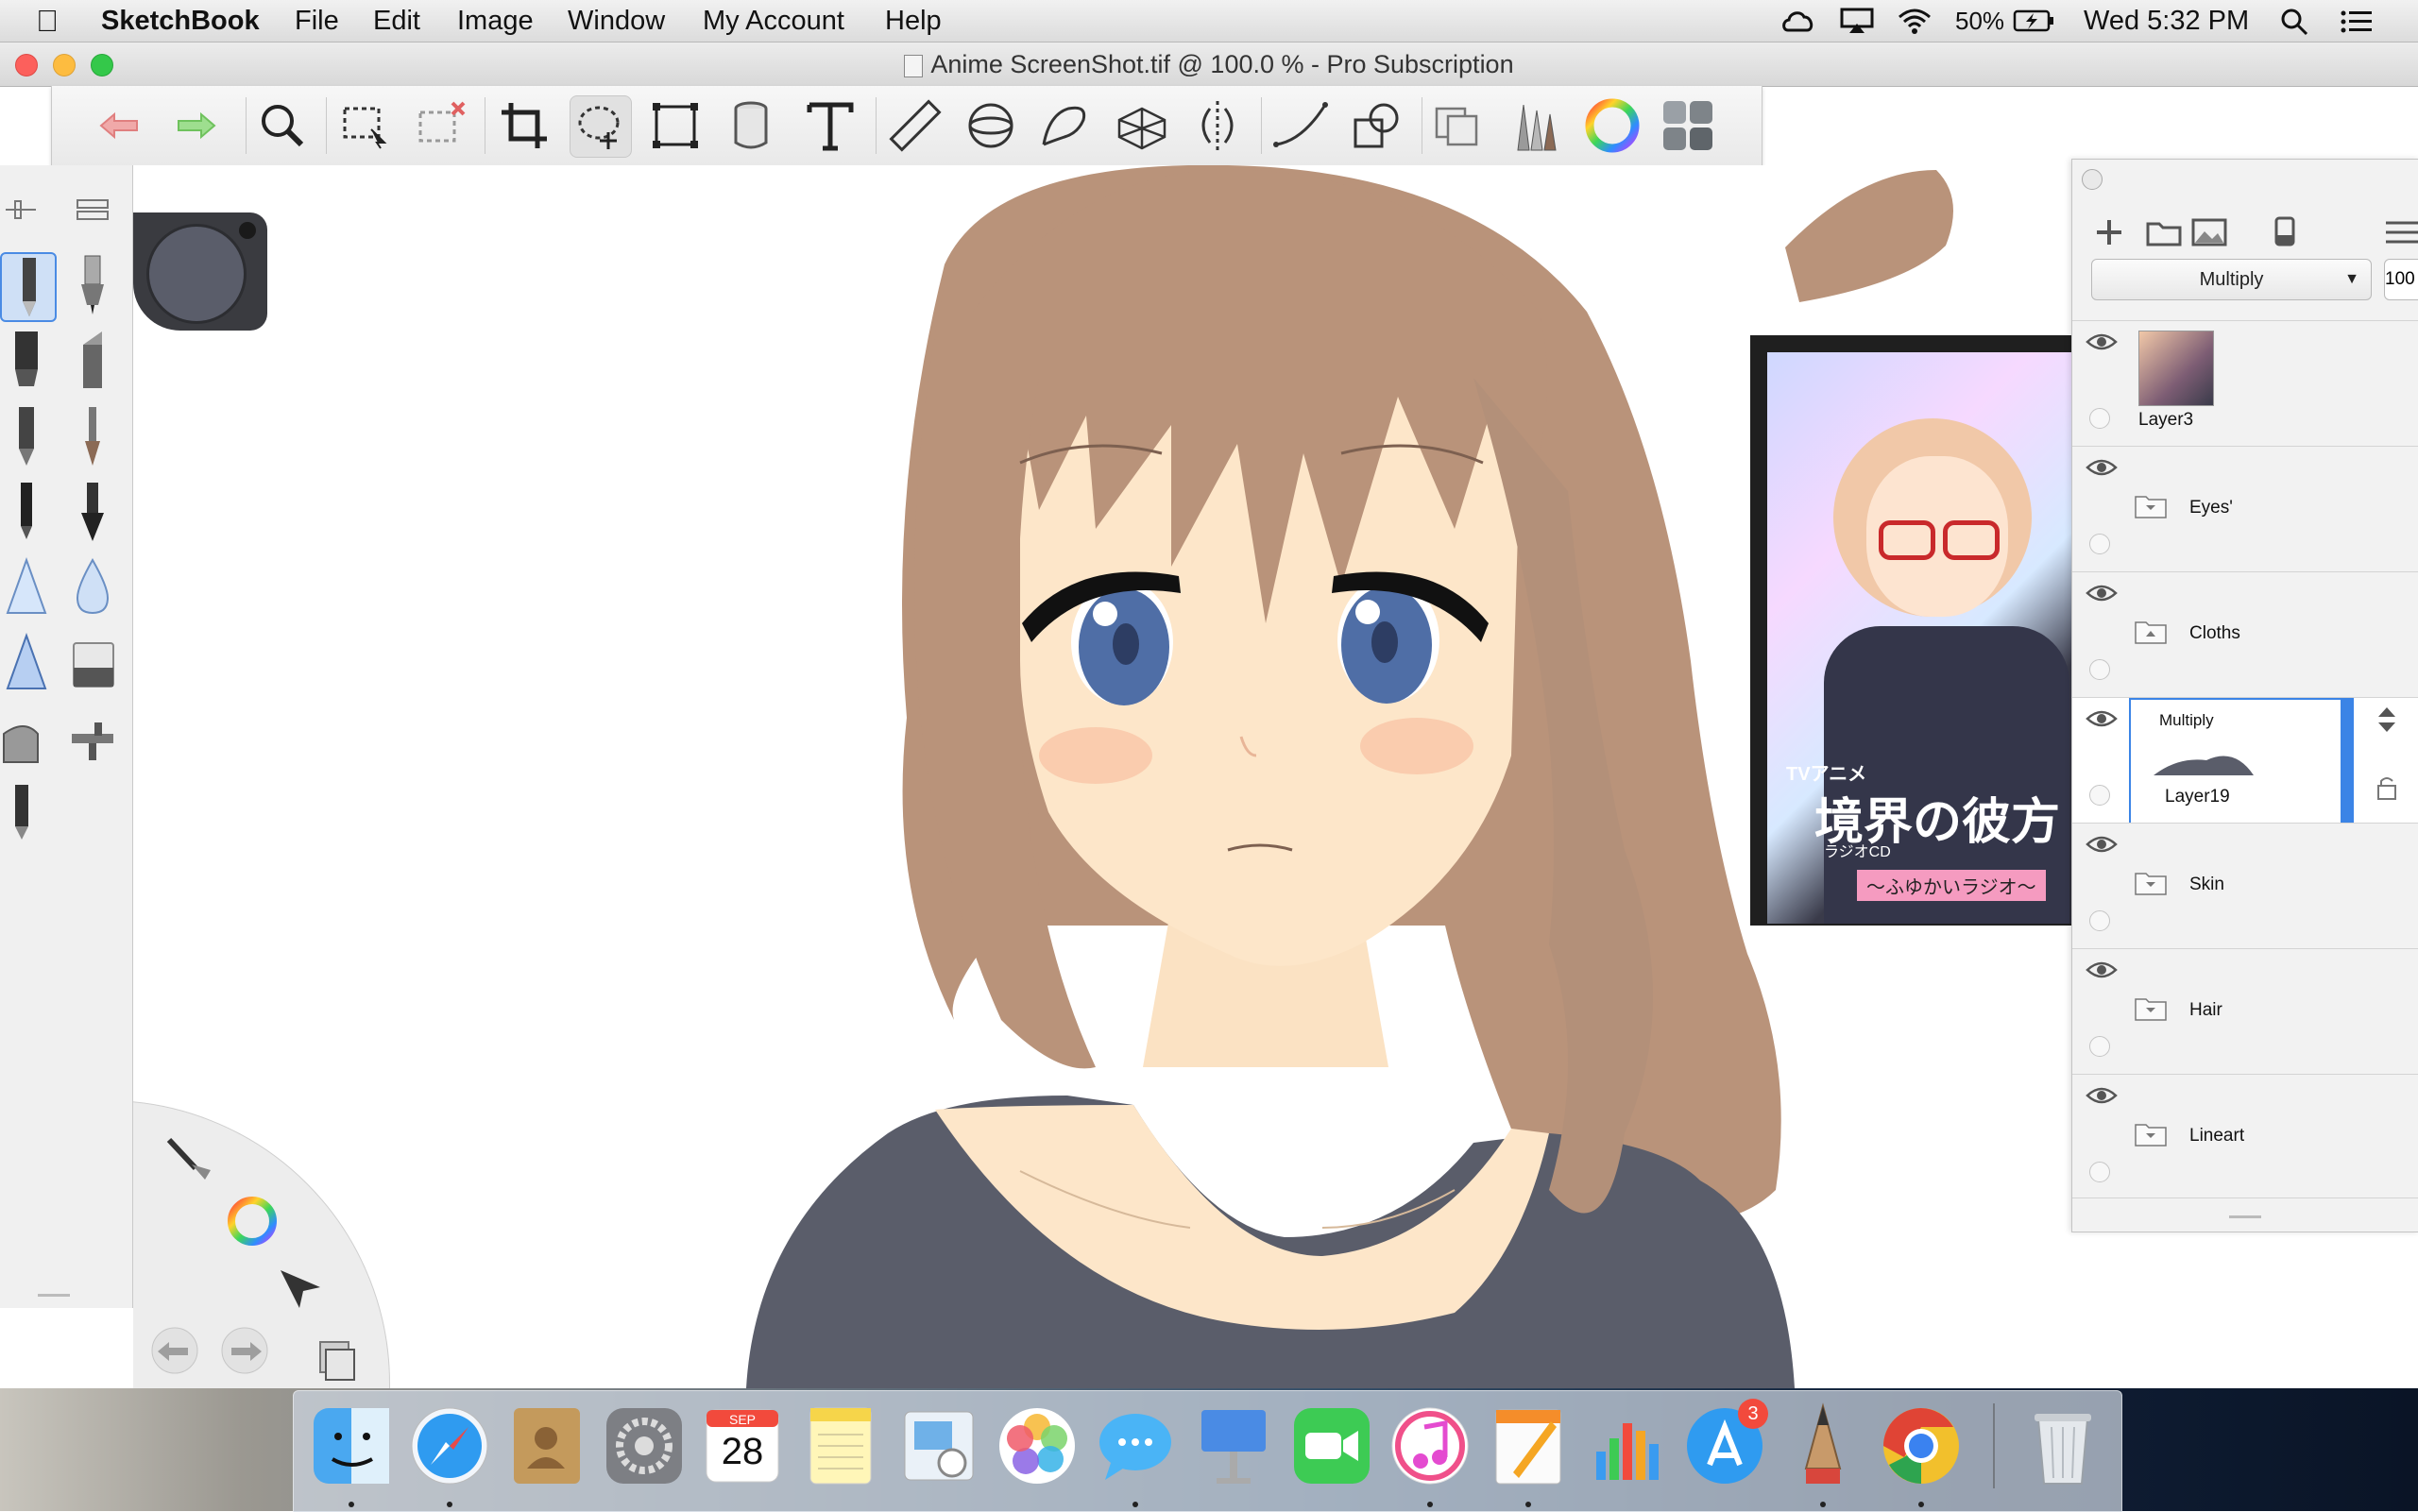 Image resolution: width=2418 pixels, height=1512 pixels. Describe the element at coordinates (1922, 1445) in the screenshot. I see `chrome-icon` at that location.